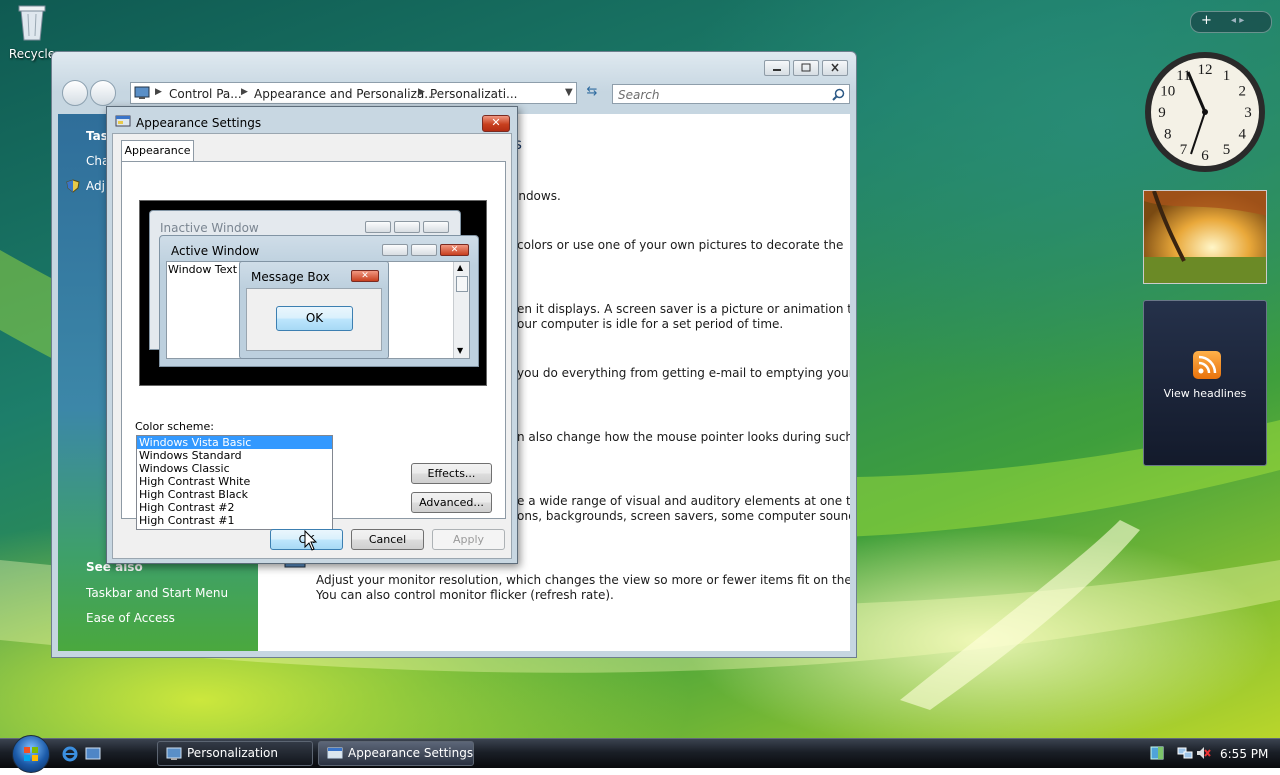  What do you see at coordinates (1244, 754) in the screenshot?
I see `system-clock: 6:55 PM` at bounding box center [1244, 754].